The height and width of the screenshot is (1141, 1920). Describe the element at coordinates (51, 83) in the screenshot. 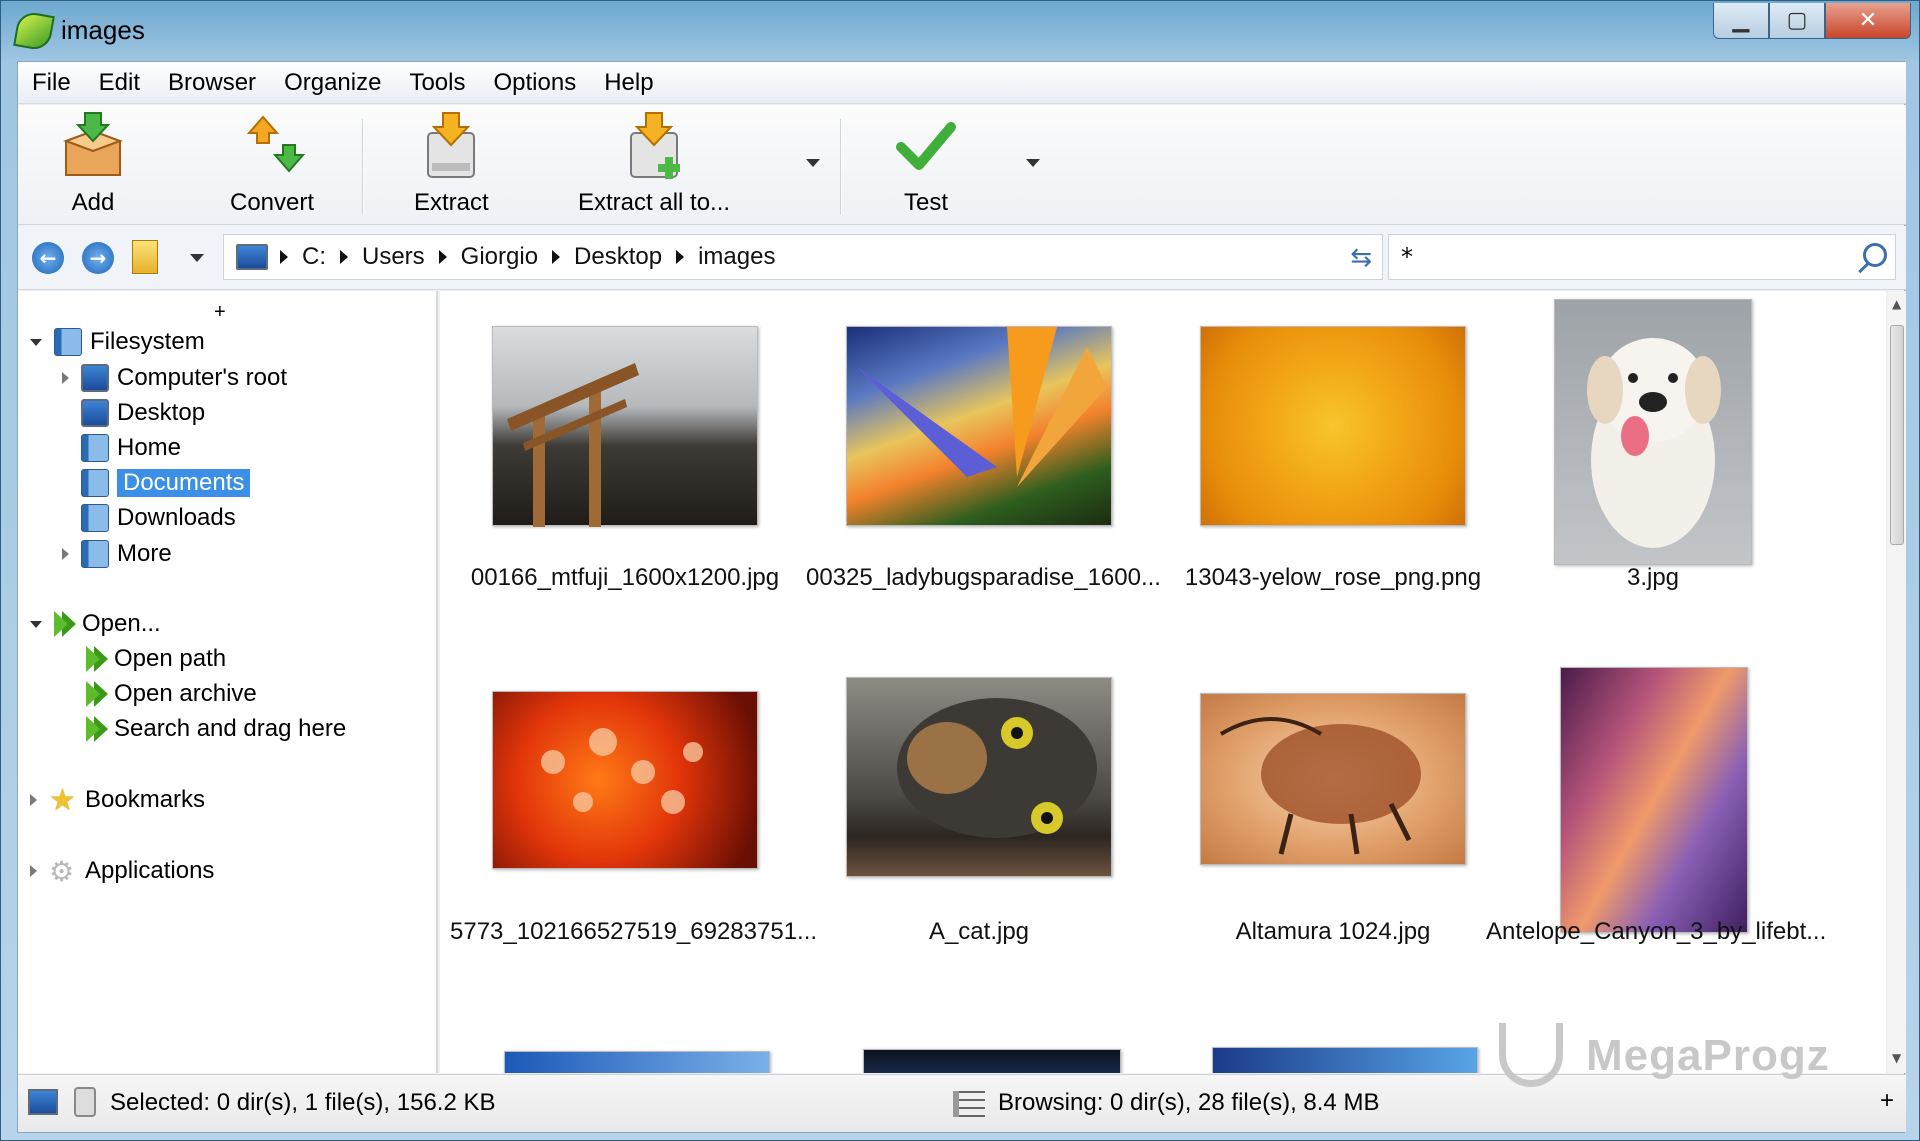

I see `menu-file: File` at that location.